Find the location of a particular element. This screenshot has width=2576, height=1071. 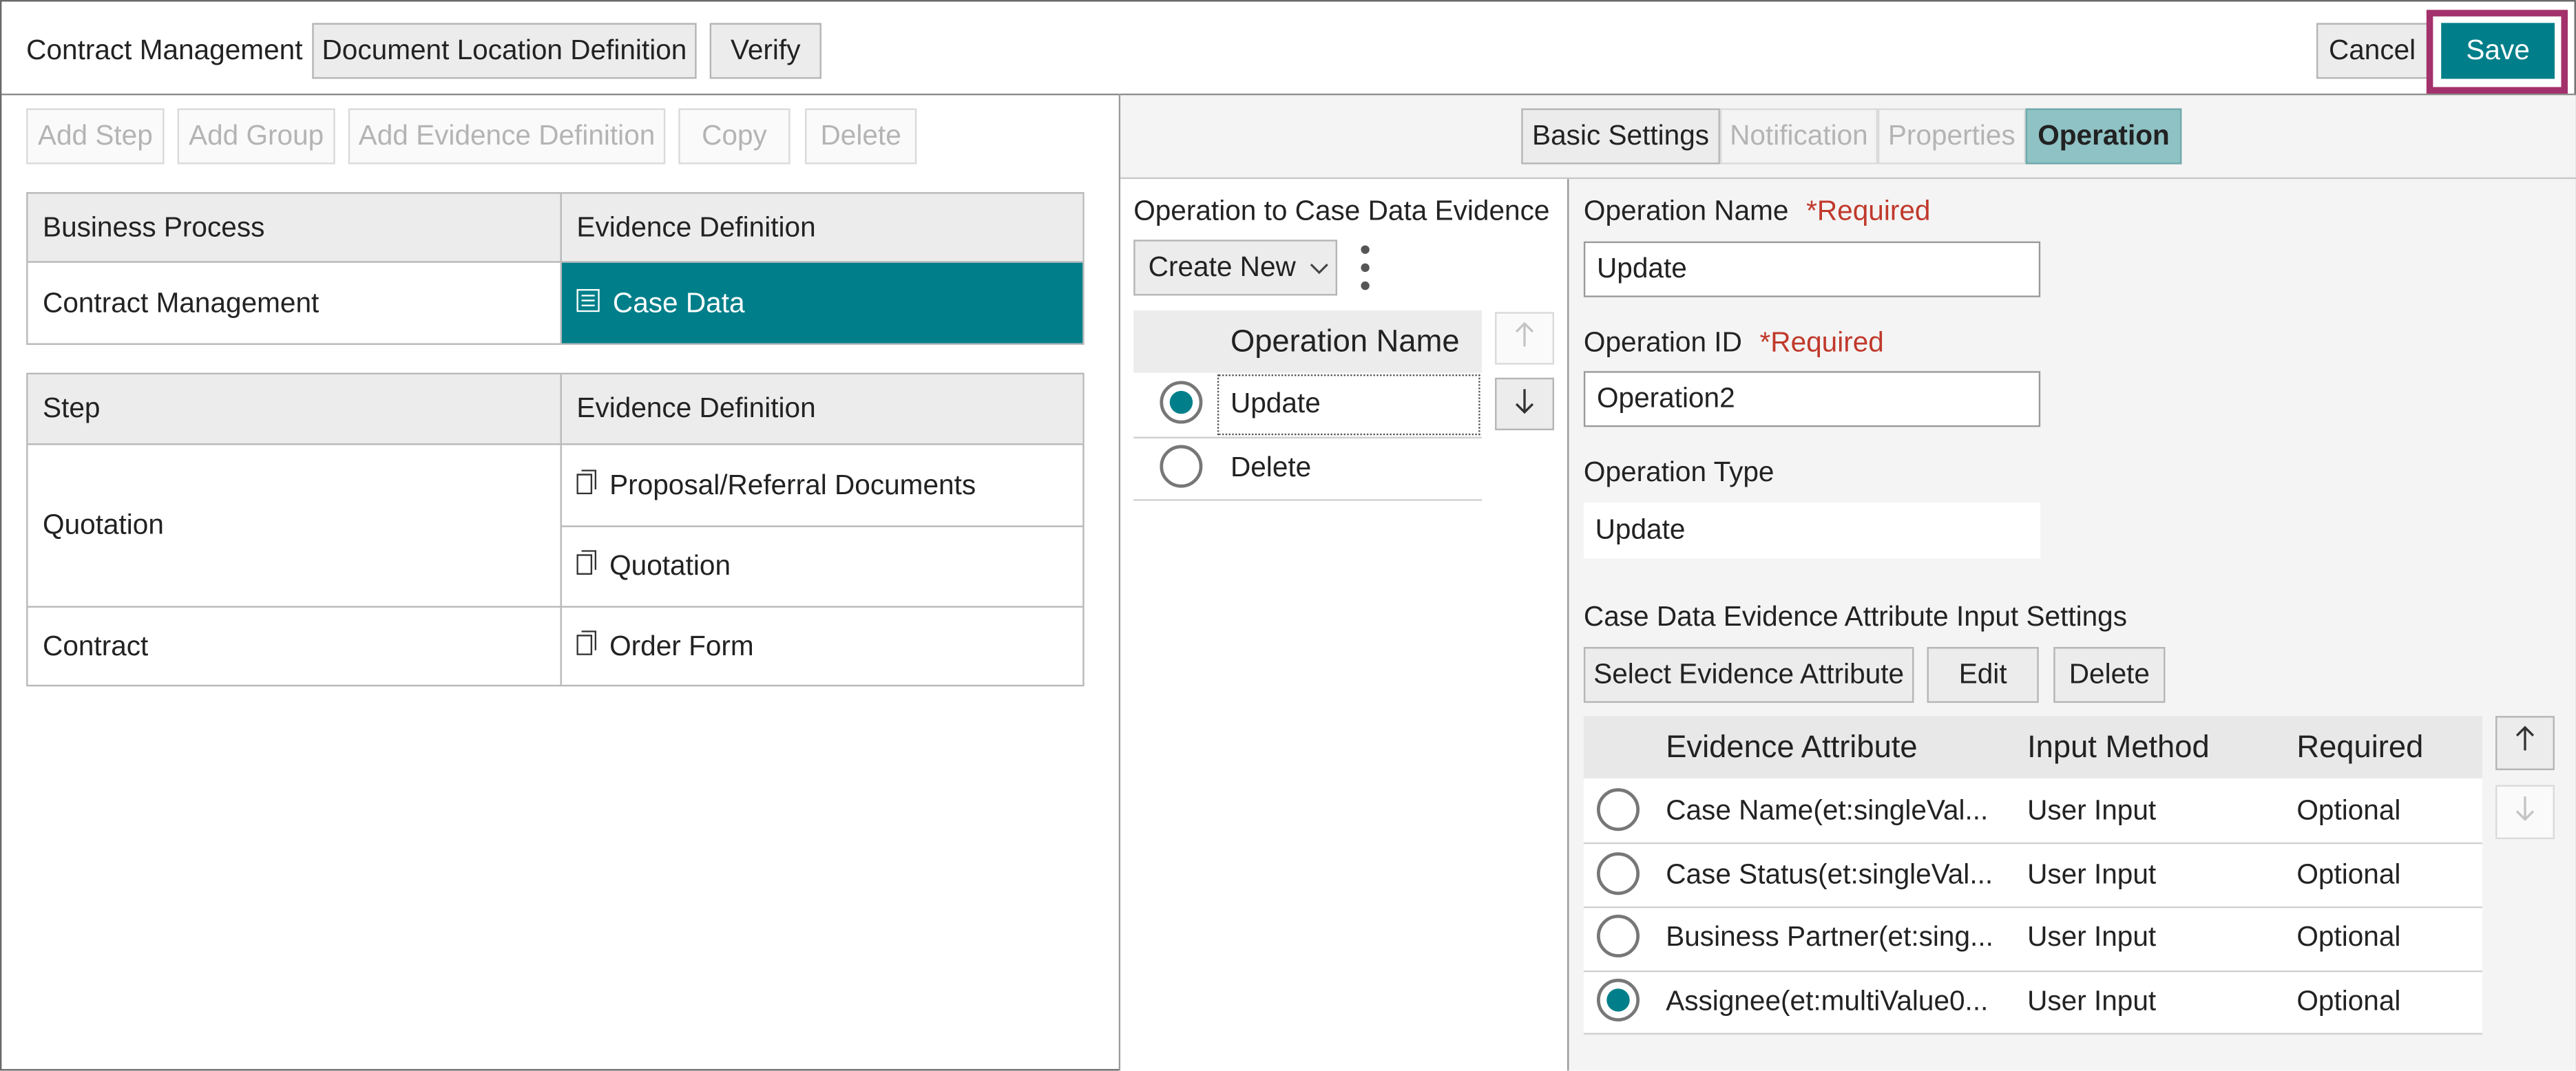

evidence-cell: Proposal/Referral Documents is located at coordinates (822, 486).